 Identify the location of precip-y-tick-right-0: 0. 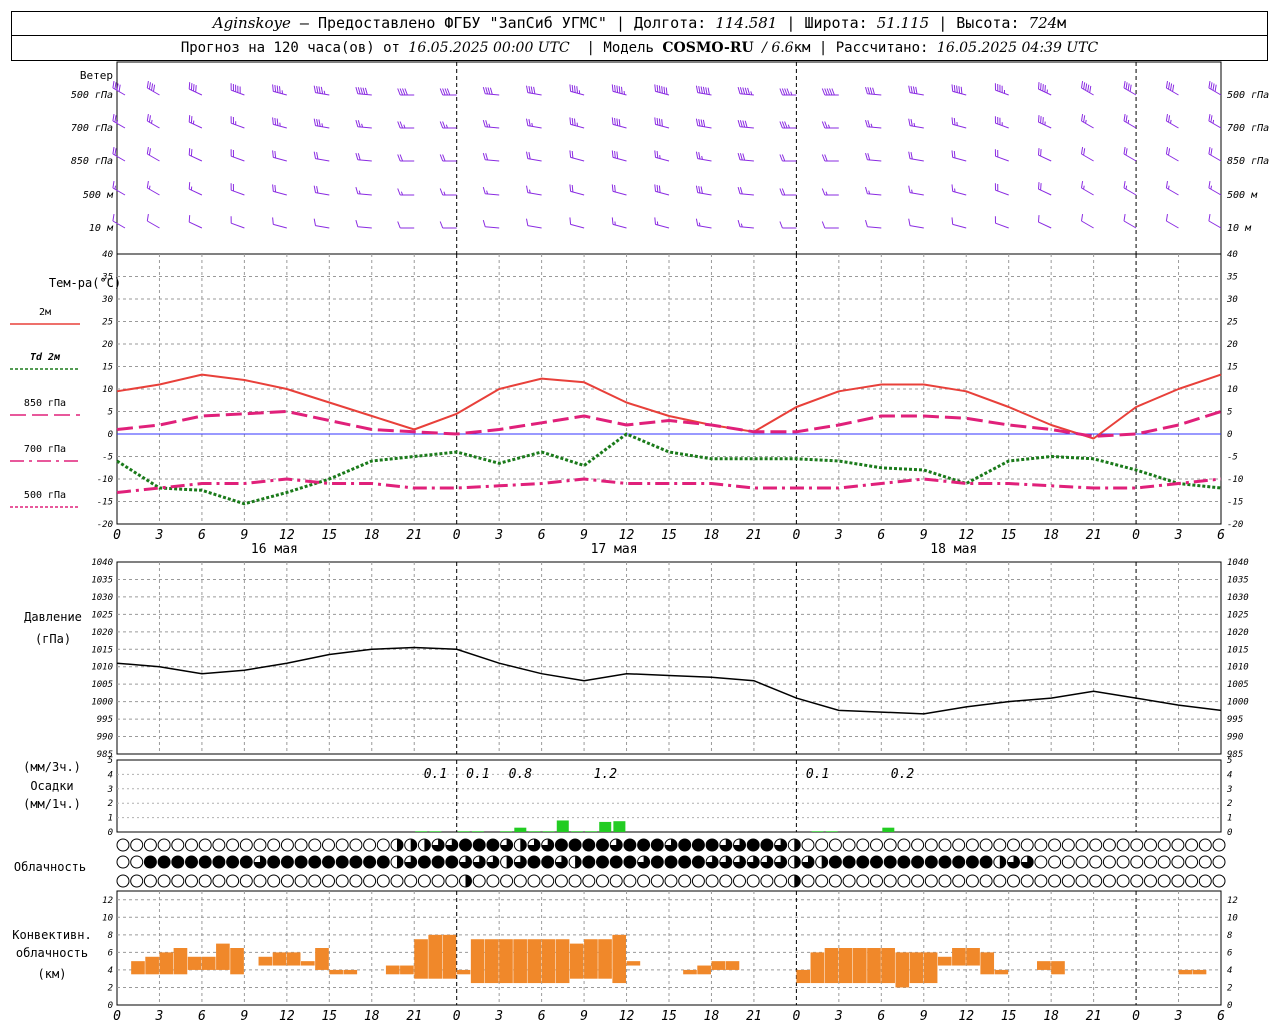
(1229, 833).